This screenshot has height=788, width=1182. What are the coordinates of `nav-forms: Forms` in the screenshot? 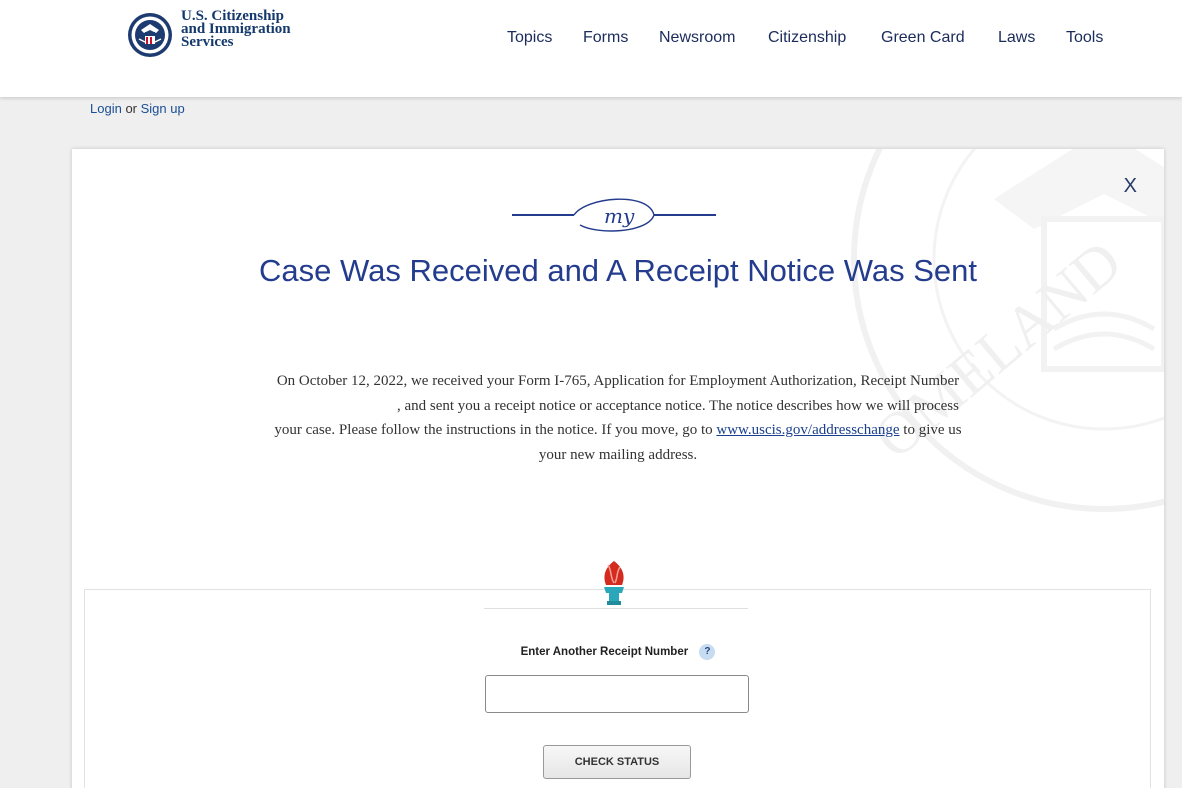 It's located at (605, 38).